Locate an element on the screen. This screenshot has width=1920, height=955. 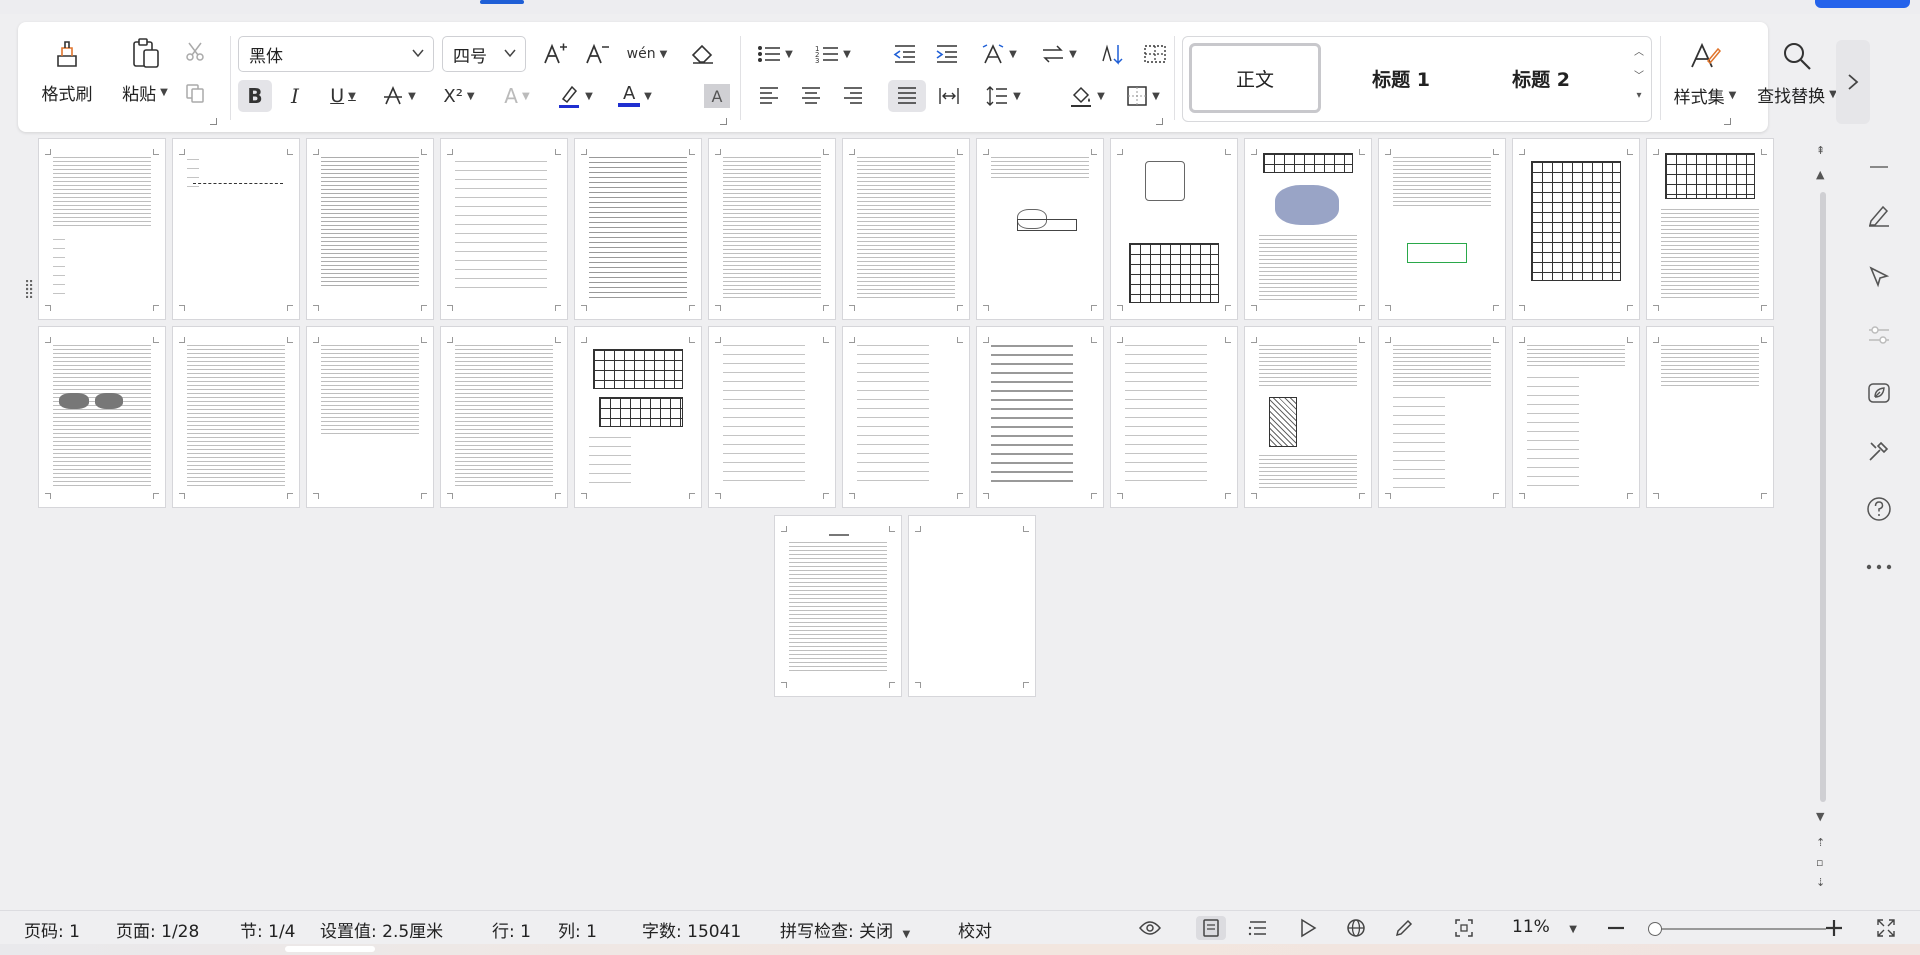
drag-handle-icon: ⠿ ⠿ is located at coordinates (29, 291).